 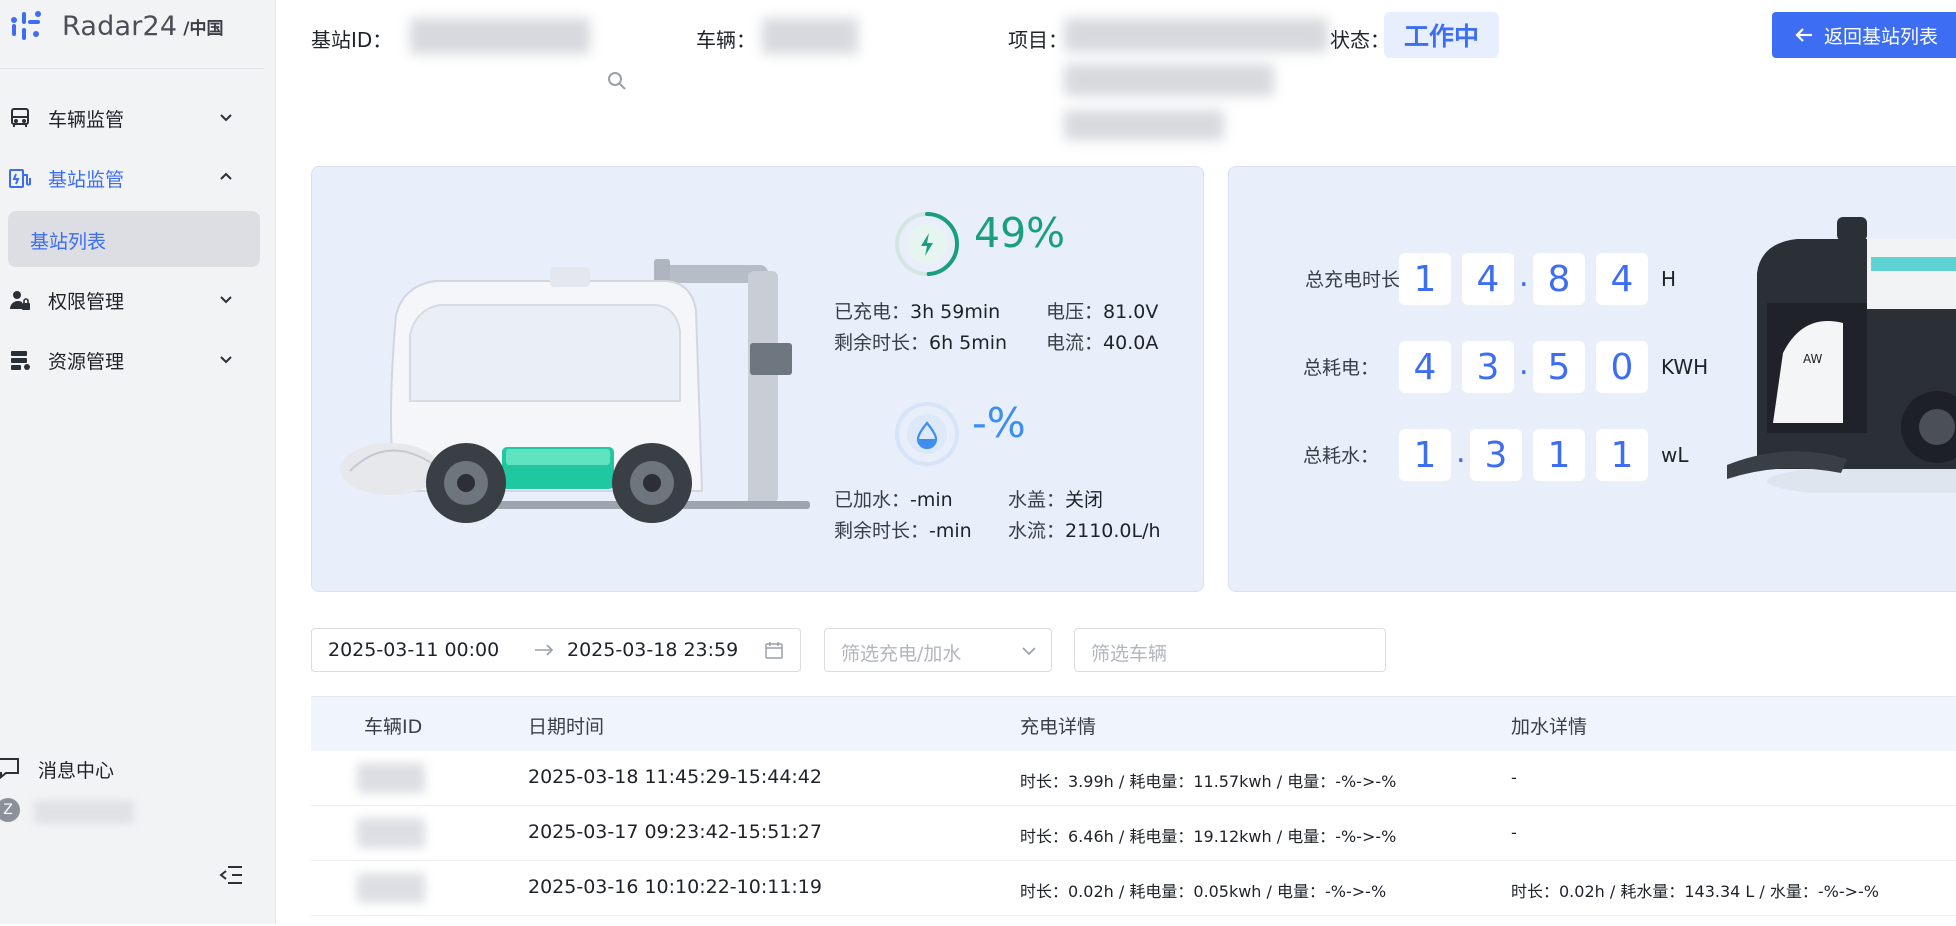 I want to click on voltage-value: 81.0V, so click(x=1131, y=312).